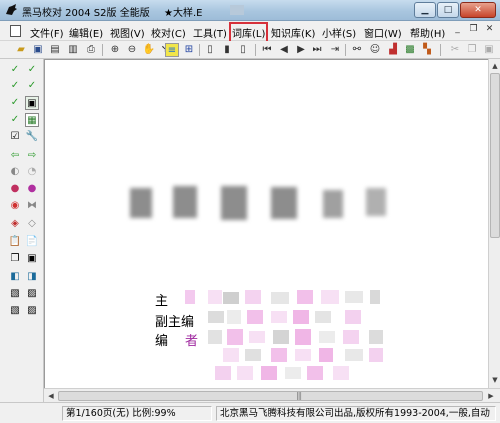 This screenshot has width=500, height=423. I want to click on arrow-right-icon: ⇨, so click(32, 156).